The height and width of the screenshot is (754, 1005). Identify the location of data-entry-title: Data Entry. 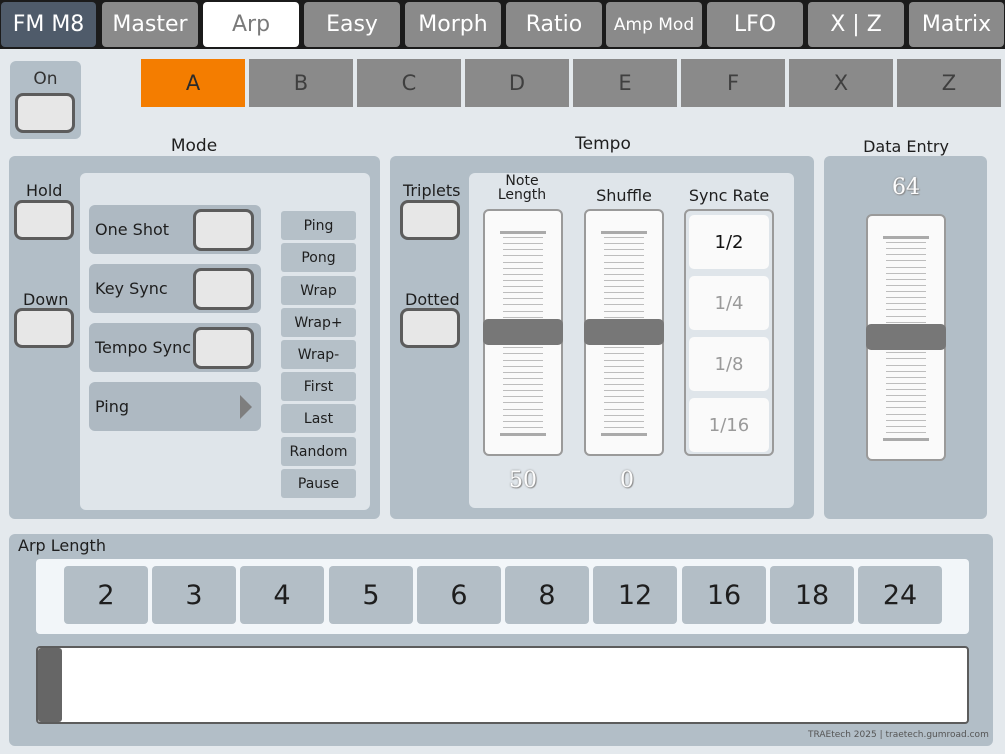
(906, 146).